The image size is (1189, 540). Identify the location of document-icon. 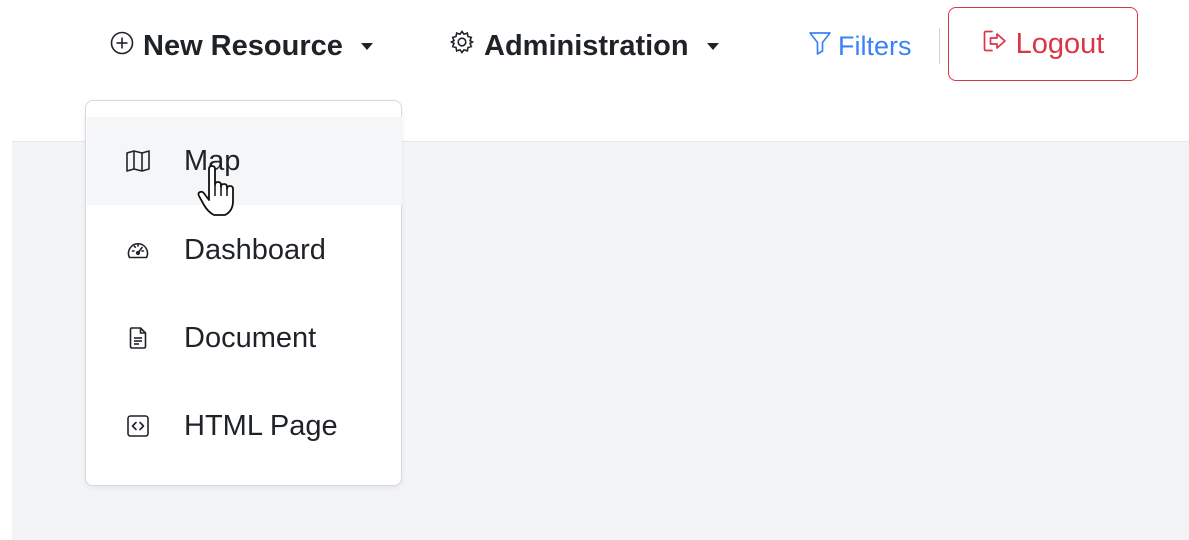
(138, 338).